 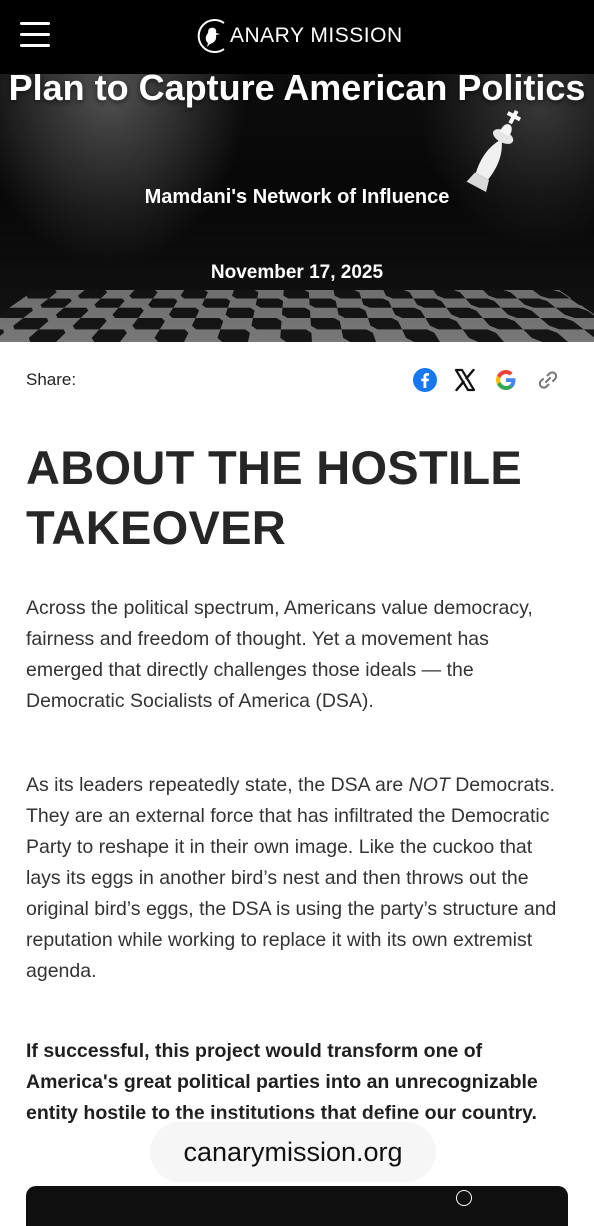 I want to click on share-label: Share:, so click(x=51, y=379).